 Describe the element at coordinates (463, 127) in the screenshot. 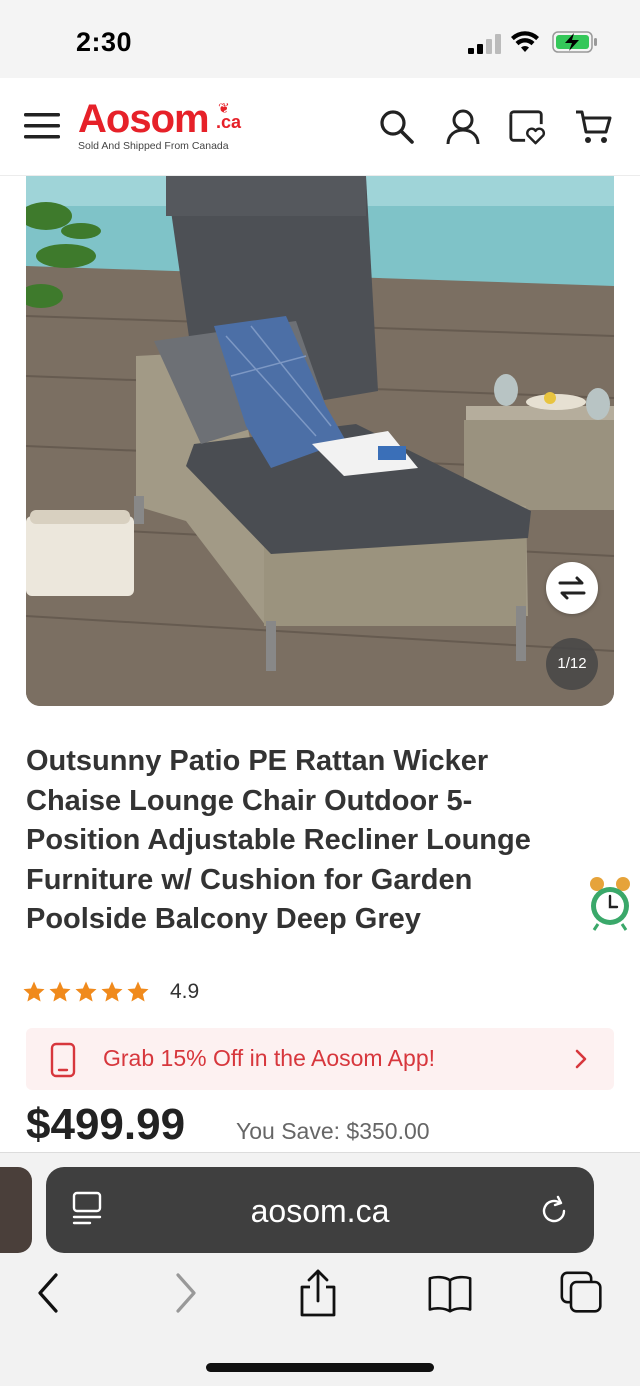

I see `account-icon` at that location.